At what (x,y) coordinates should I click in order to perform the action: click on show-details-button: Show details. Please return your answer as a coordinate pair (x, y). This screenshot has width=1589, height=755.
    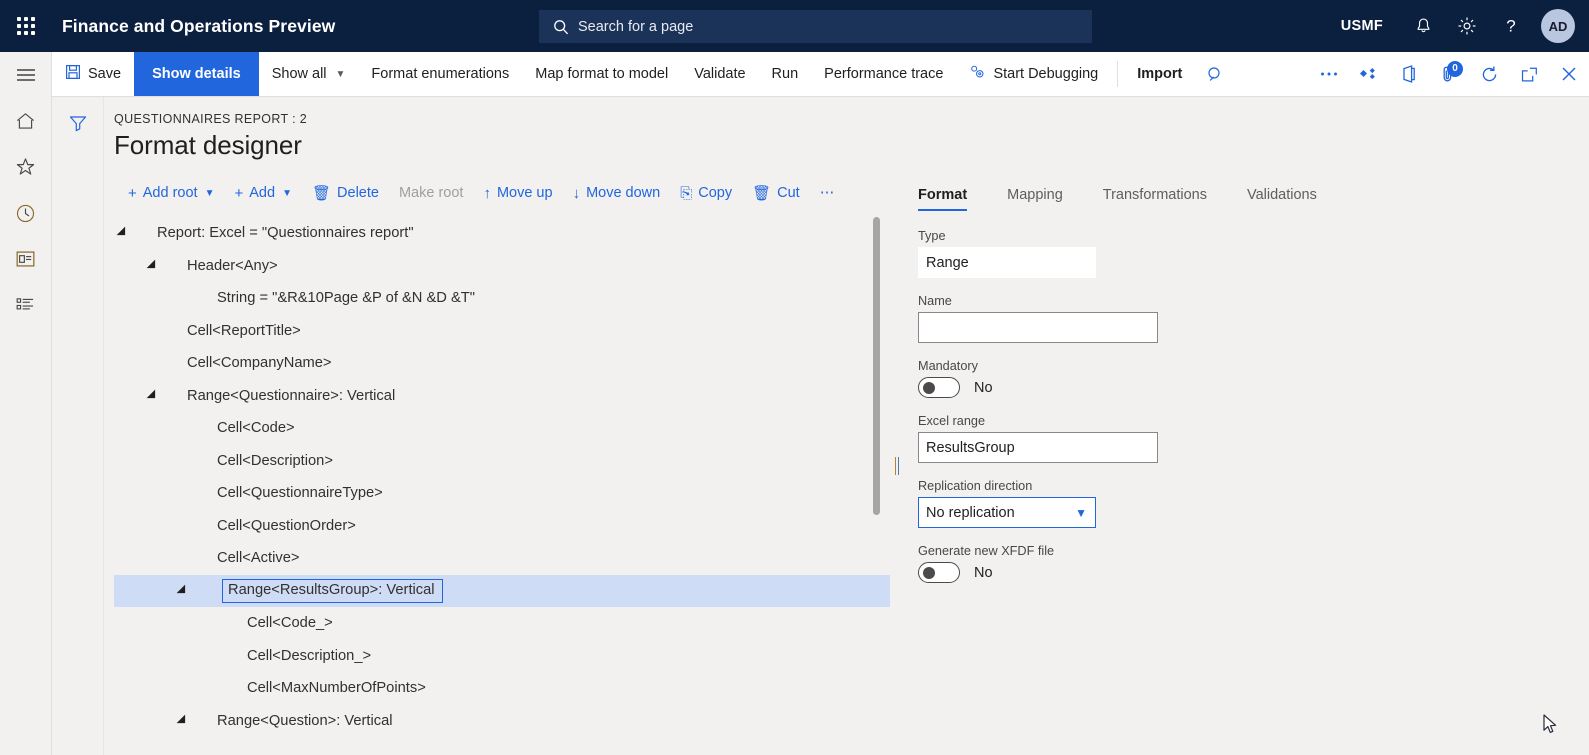
    Looking at the image, I should click on (196, 74).